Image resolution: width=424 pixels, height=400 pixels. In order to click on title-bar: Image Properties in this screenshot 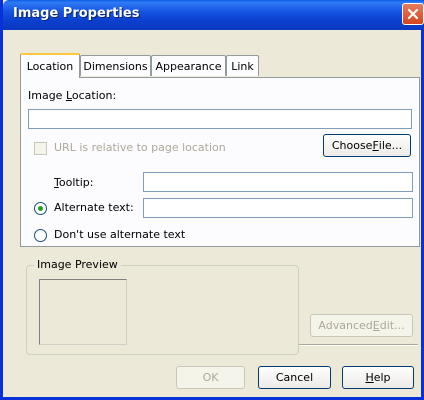, I will do `click(213, 15)`.